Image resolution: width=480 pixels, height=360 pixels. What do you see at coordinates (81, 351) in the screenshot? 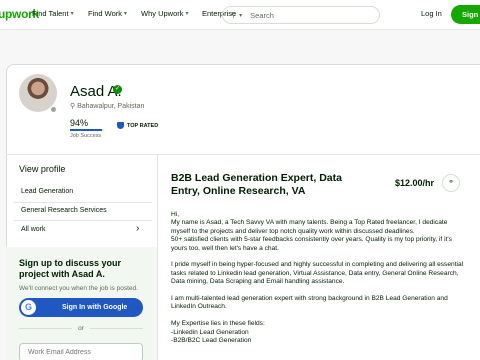
I see `email-field` at bounding box center [81, 351].